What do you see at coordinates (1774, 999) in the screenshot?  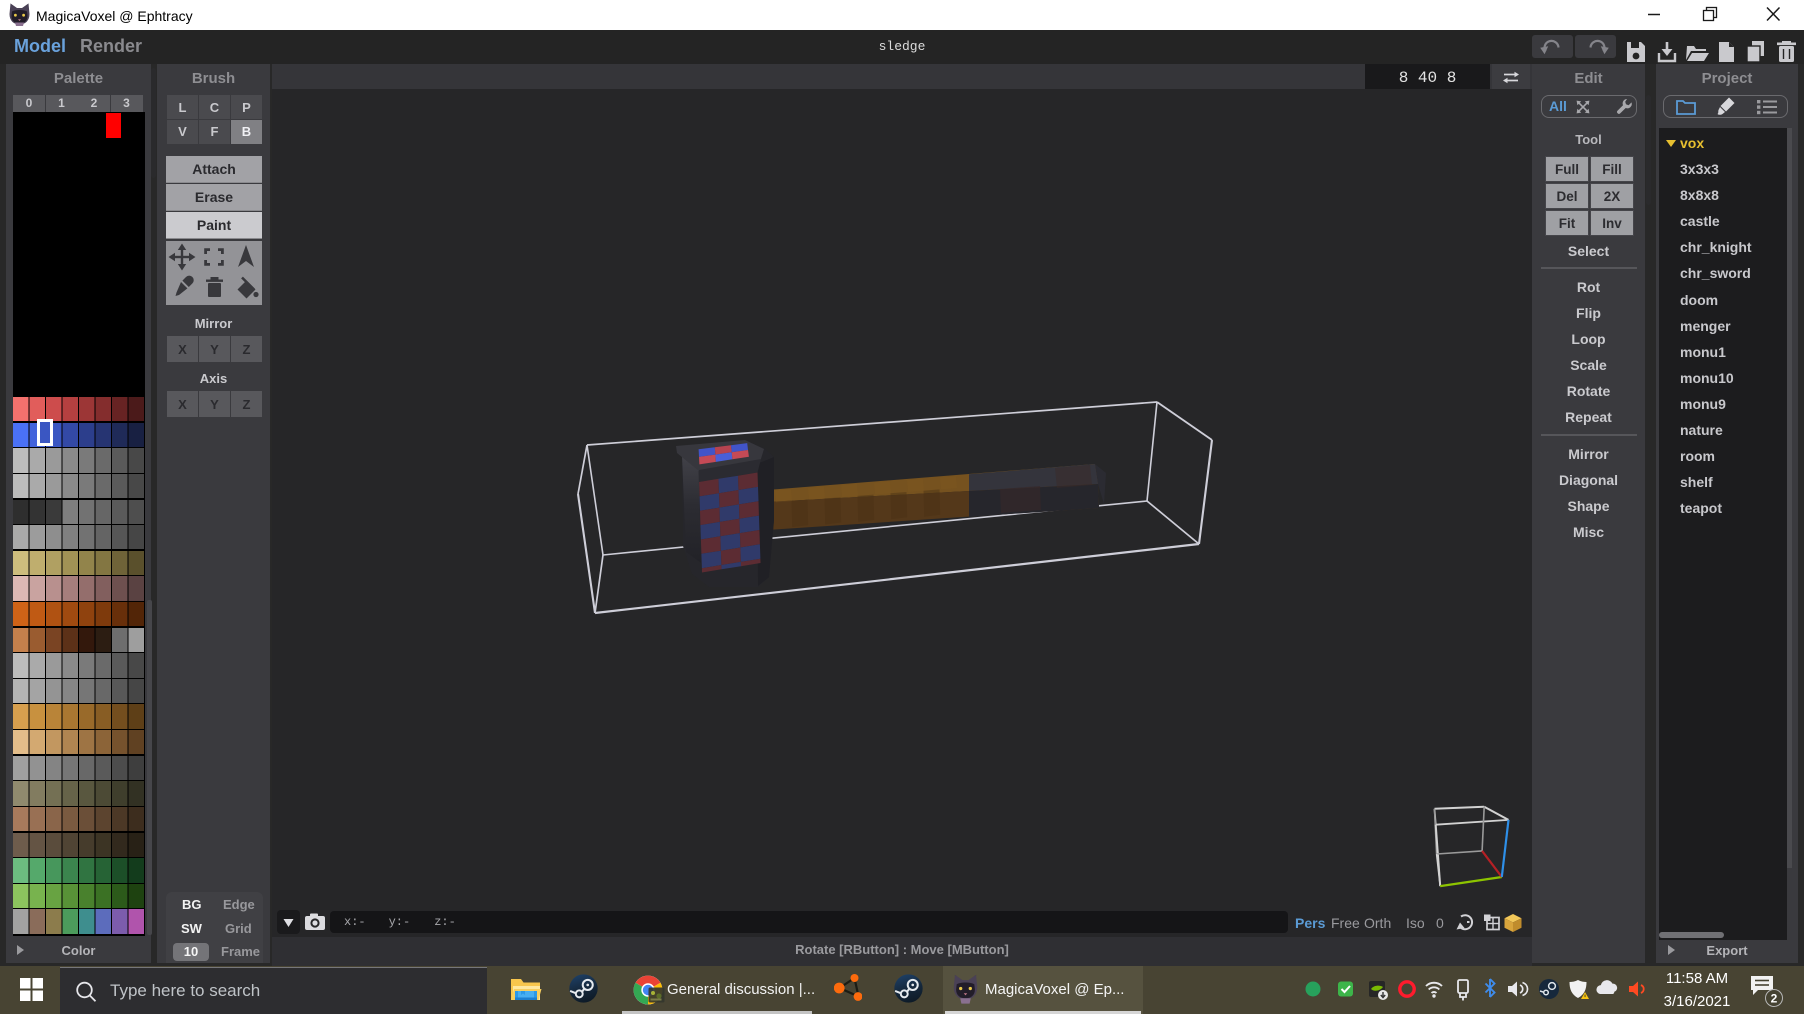 I see `svg-text: 2` at bounding box center [1774, 999].